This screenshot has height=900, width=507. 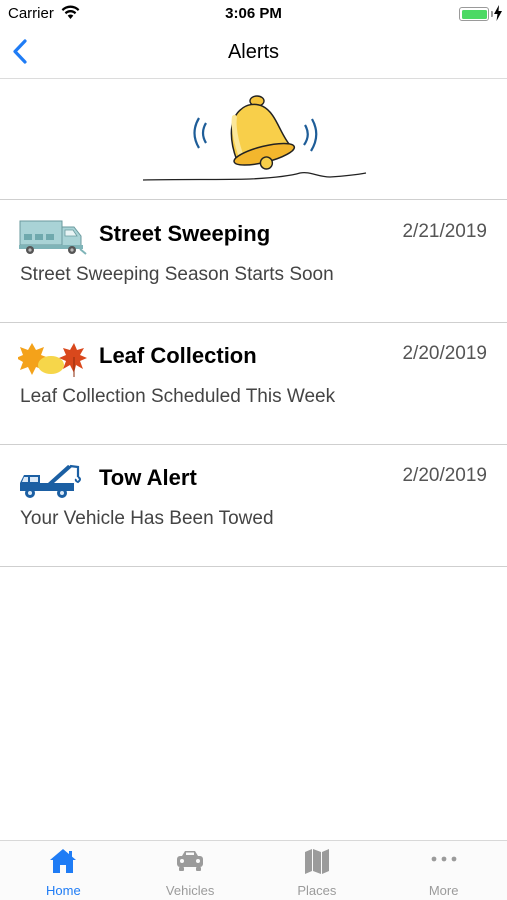 What do you see at coordinates (178, 355) in the screenshot?
I see `alert-title: Leaf Collection` at bounding box center [178, 355].